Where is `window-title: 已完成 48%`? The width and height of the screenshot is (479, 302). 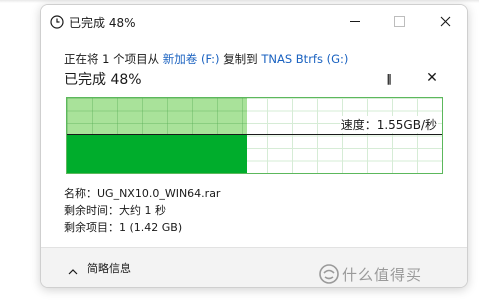
window-title: 已完成 48% is located at coordinates (102, 23).